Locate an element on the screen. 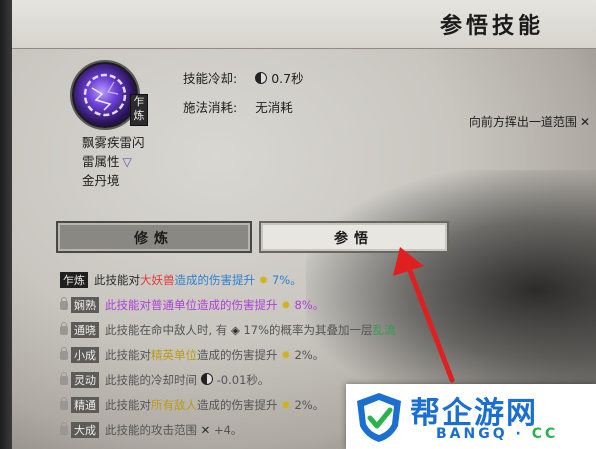 The image size is (596, 449). annotation-arrow is located at coordinates (424, 315).